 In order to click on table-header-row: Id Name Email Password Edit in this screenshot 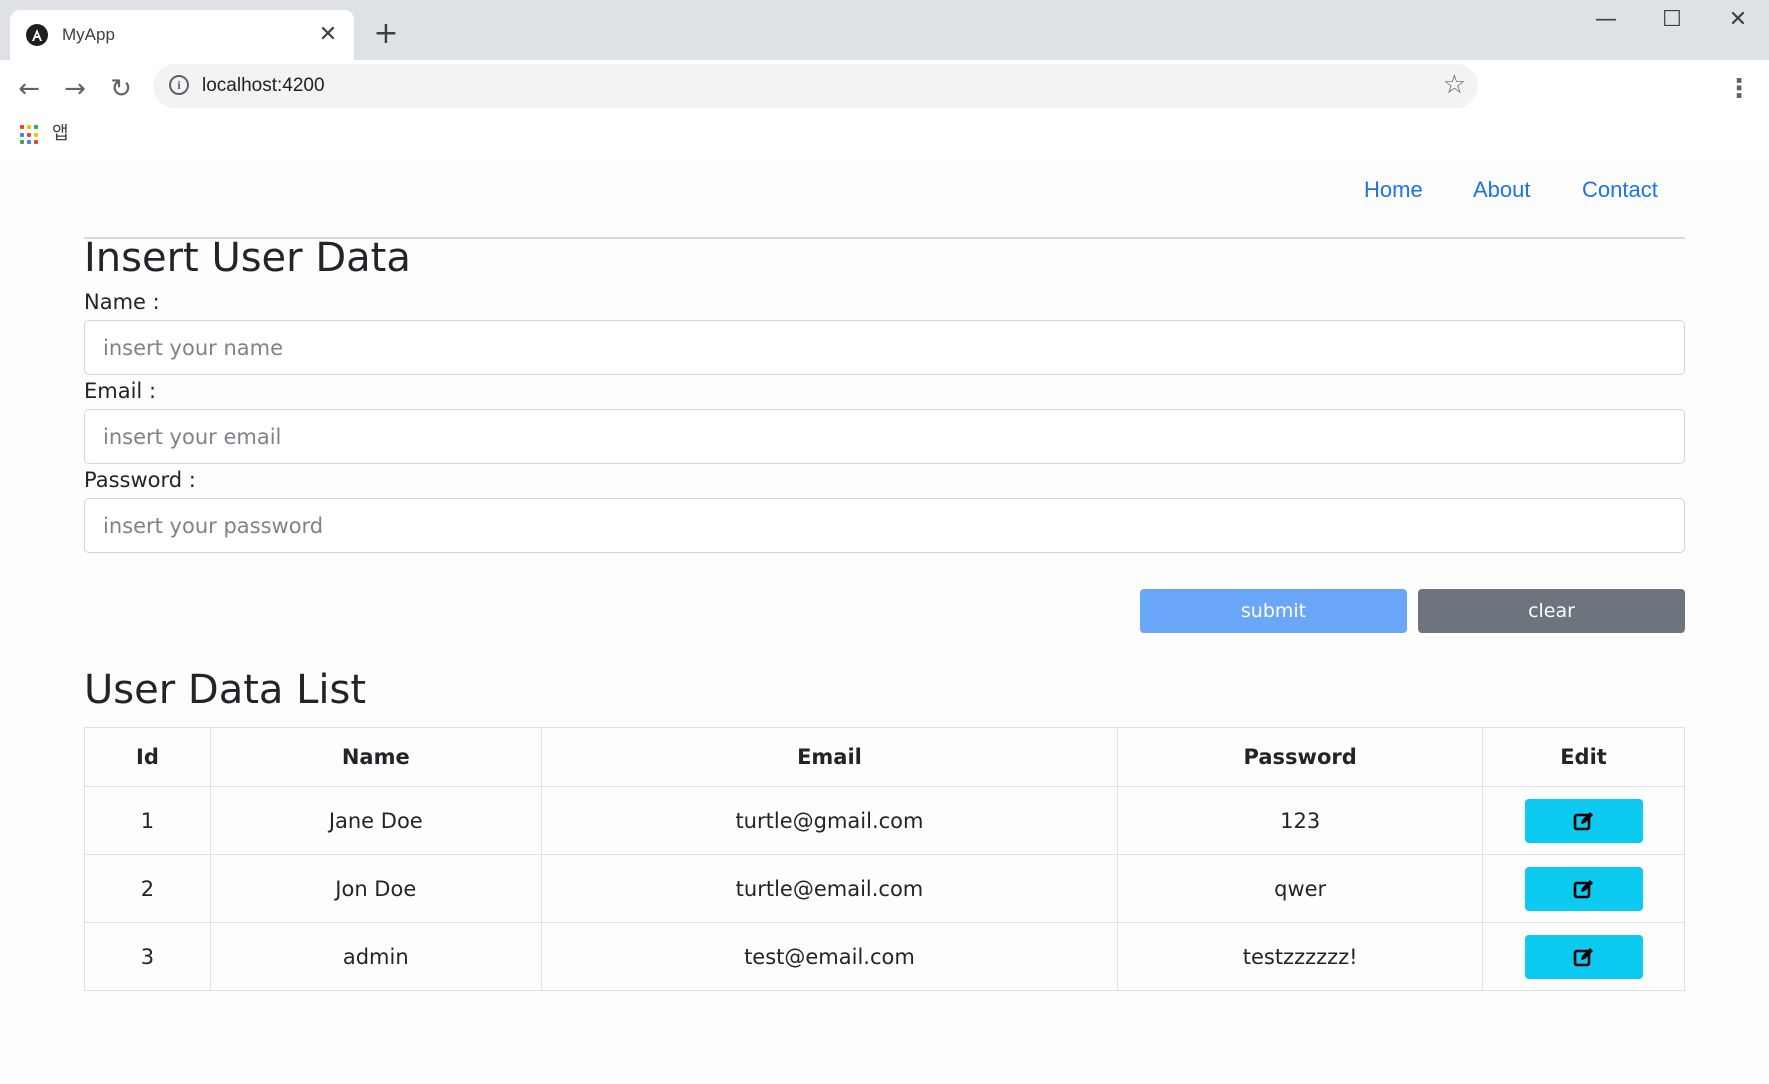, I will do `click(884, 757)`.